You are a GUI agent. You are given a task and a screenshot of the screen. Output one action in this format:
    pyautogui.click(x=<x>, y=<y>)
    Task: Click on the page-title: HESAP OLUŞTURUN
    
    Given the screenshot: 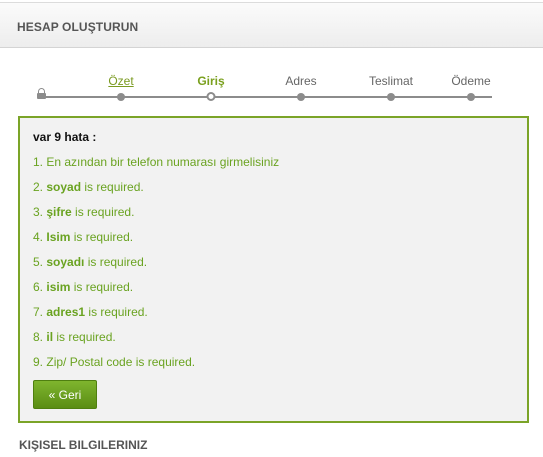 What is the action you would take?
    pyautogui.click(x=78, y=27)
    